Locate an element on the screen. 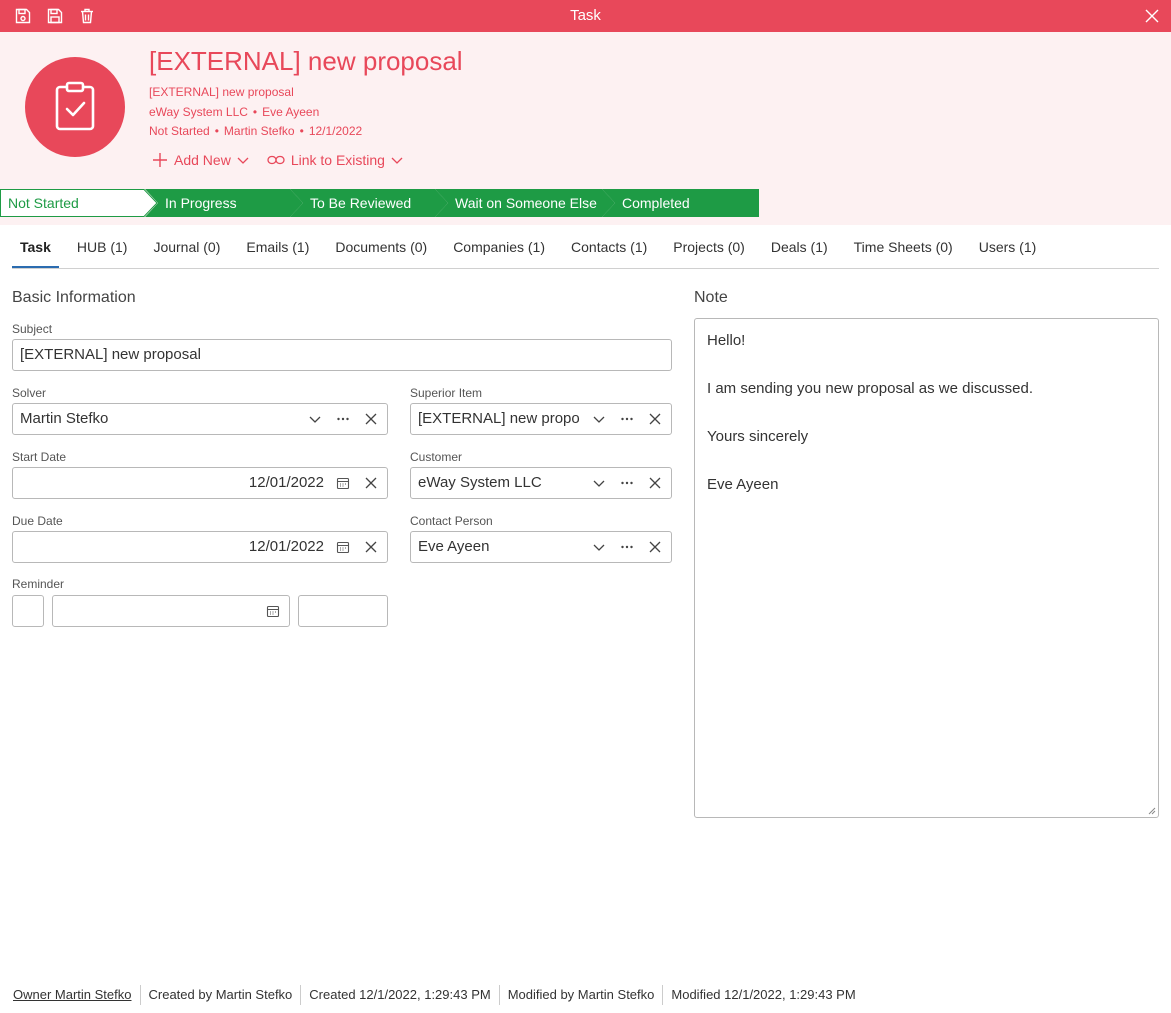  stage-wait-on-someone-else: Wait on Someone Else is located at coordinates (525, 203).